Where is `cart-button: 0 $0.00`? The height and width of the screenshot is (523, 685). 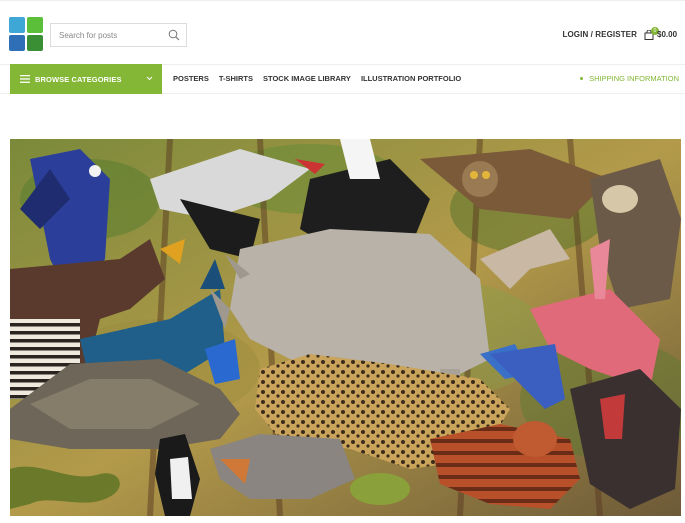 cart-button: 0 $0.00 is located at coordinates (661, 35).